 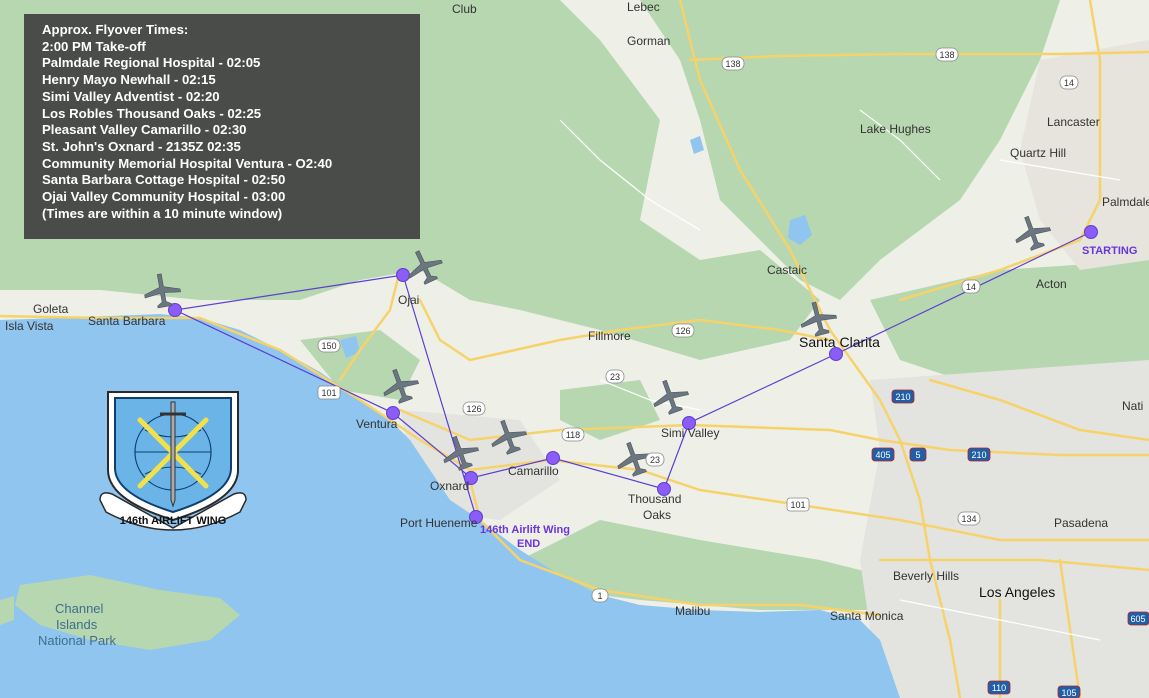 What do you see at coordinates (173, 521) in the screenshot?
I see `emblem-text: 146th AIRLIFT WING` at bounding box center [173, 521].